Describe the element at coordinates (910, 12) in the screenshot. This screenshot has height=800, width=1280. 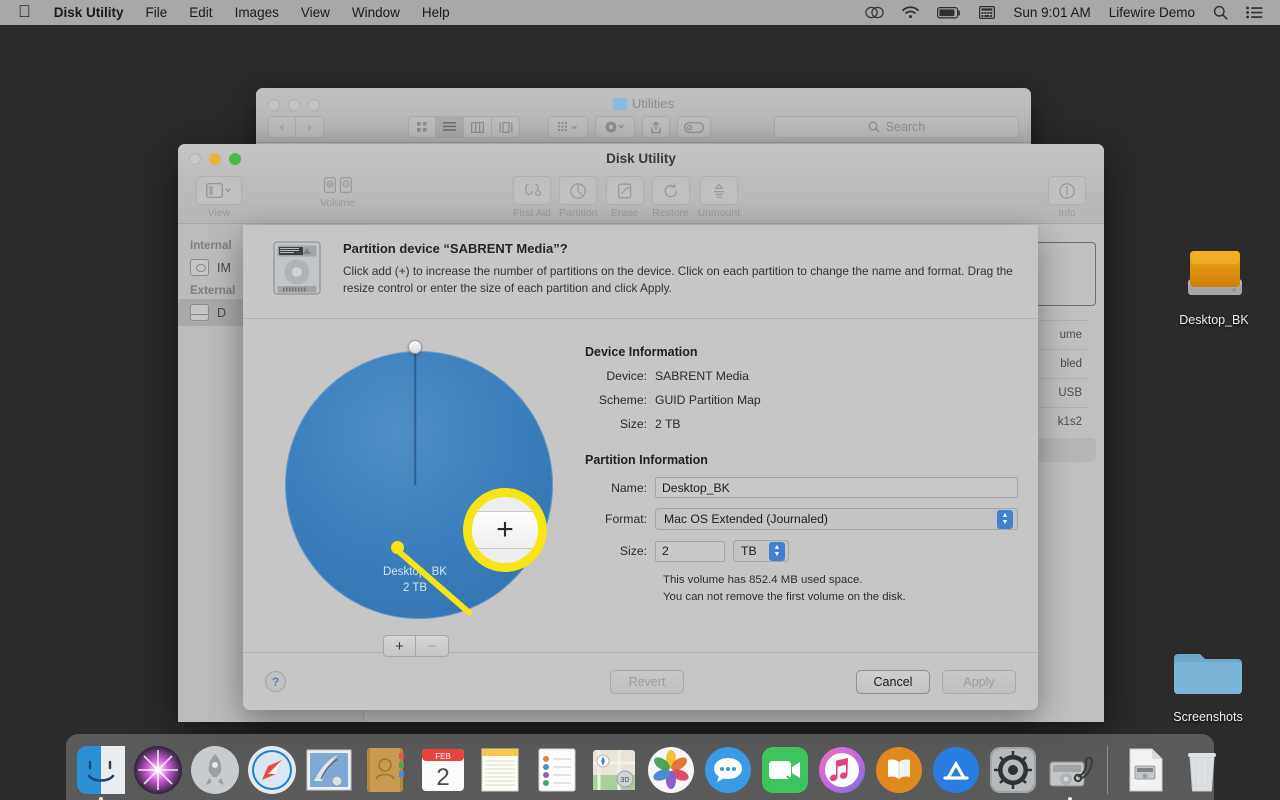
I see `wifi-icon` at that location.